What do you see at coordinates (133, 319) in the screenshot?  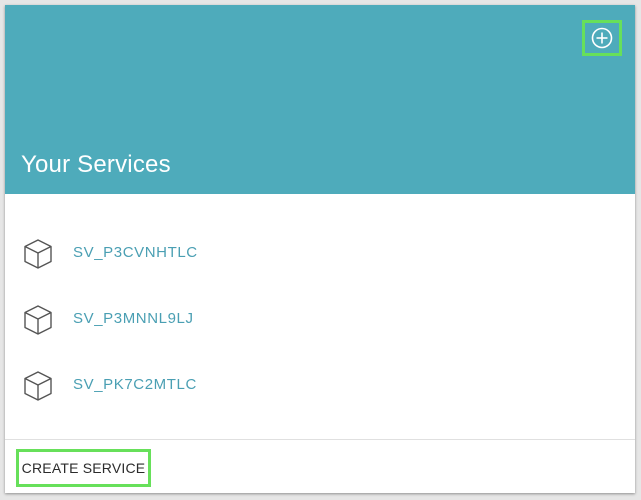 I see `service-name-link: SV_P3MNNL9LJ` at bounding box center [133, 319].